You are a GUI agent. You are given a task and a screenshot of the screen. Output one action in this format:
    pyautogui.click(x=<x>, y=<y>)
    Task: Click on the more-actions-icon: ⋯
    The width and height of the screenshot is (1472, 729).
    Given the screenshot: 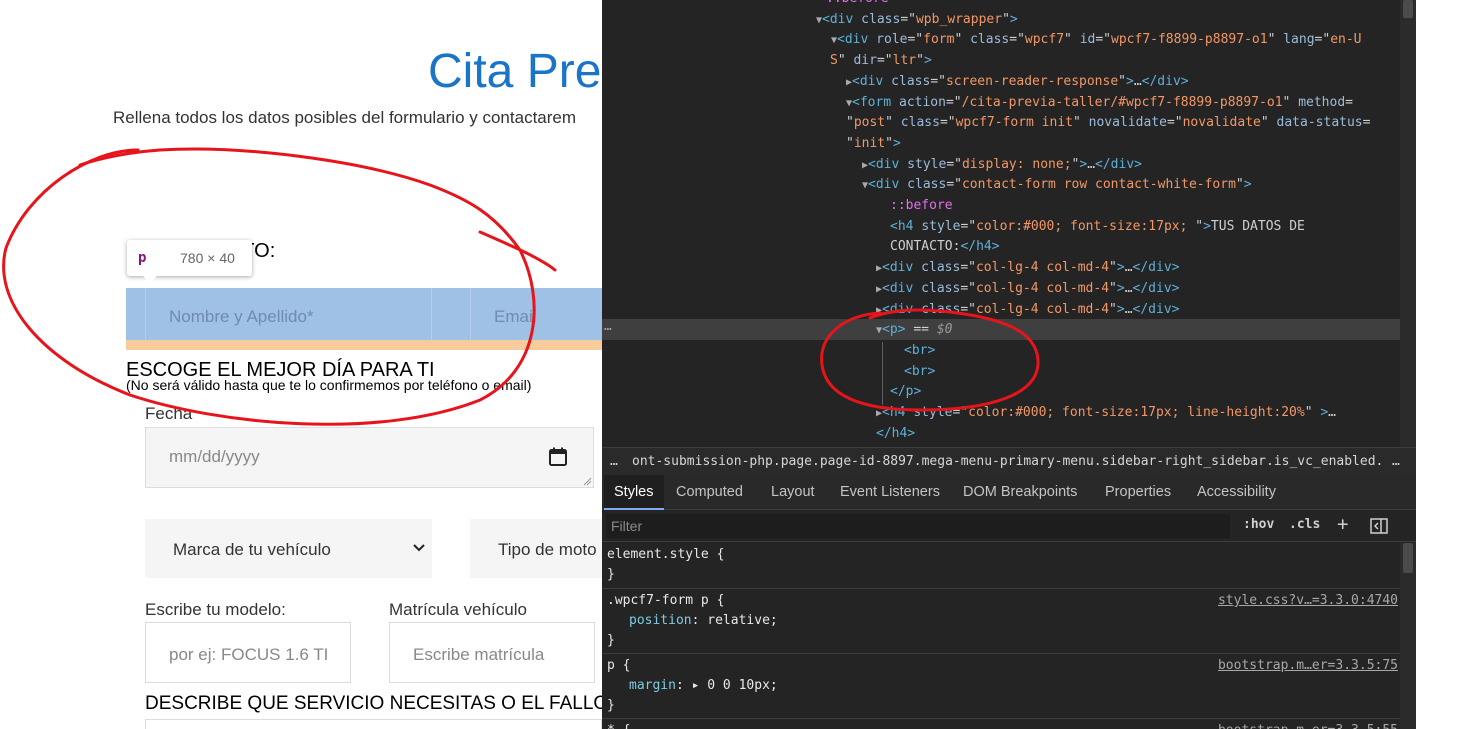 What is the action you would take?
    pyautogui.click(x=608, y=329)
    